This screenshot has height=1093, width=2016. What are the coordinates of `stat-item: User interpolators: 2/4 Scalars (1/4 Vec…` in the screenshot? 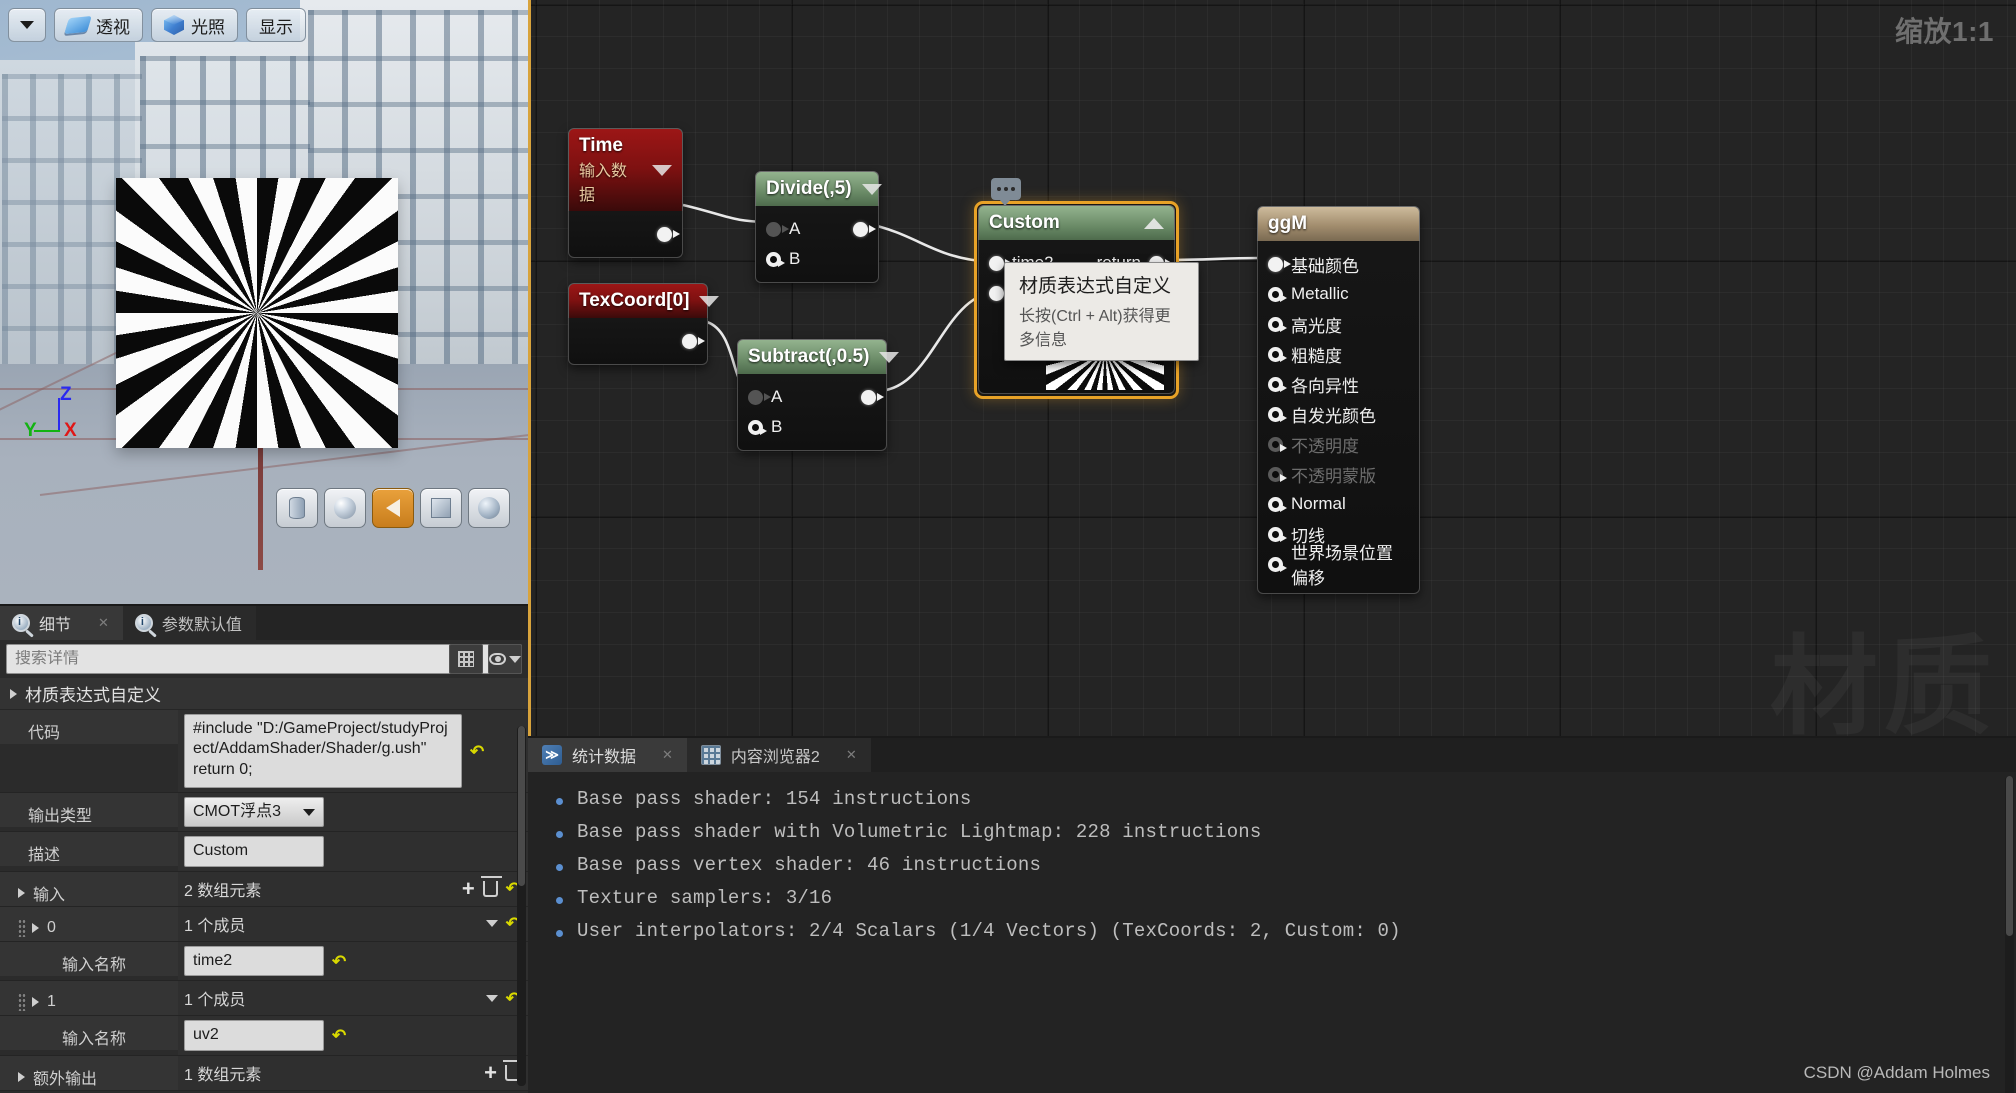 It's located at (1286, 931).